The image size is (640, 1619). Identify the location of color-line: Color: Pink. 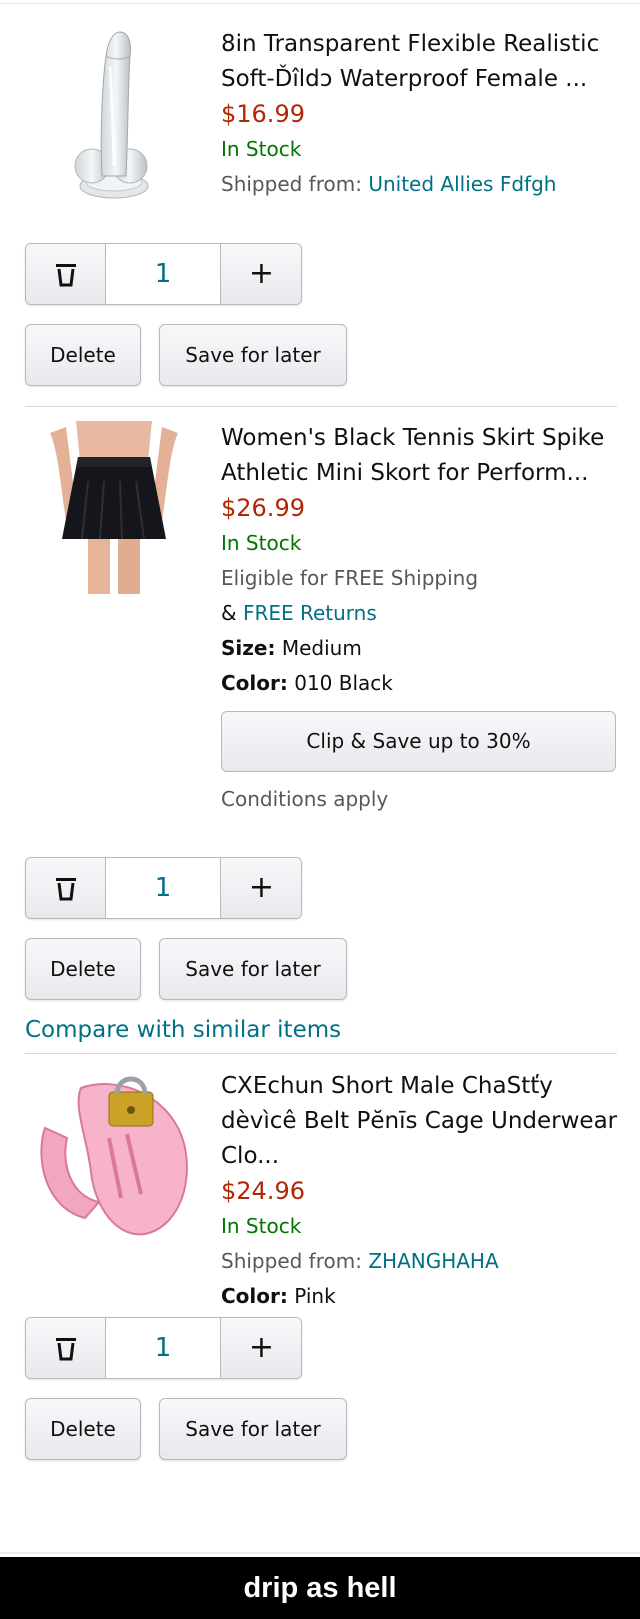
(421, 1296).